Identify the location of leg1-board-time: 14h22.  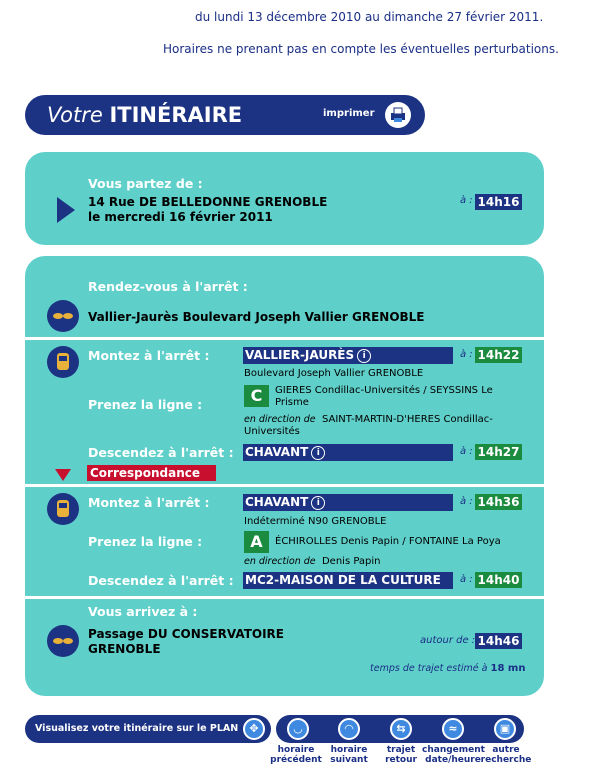
(498, 355).